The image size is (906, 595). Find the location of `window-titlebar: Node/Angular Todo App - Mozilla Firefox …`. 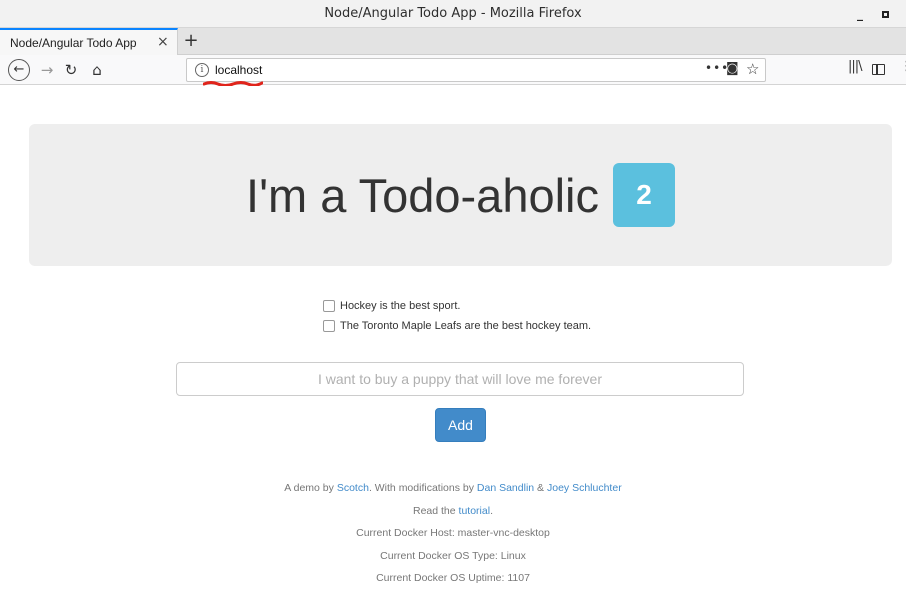

window-titlebar: Node/Angular Todo App - Mozilla Firefox … is located at coordinates (453, 14).